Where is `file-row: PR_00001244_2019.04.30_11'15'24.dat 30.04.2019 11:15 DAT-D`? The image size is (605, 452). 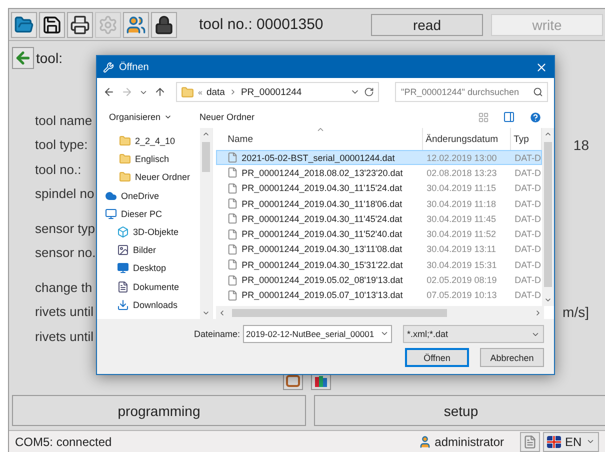 file-row: PR_00001244_2019.04.30_11'15'24.dat 30.04.2019 11:15 DAT-D is located at coordinates (379, 188).